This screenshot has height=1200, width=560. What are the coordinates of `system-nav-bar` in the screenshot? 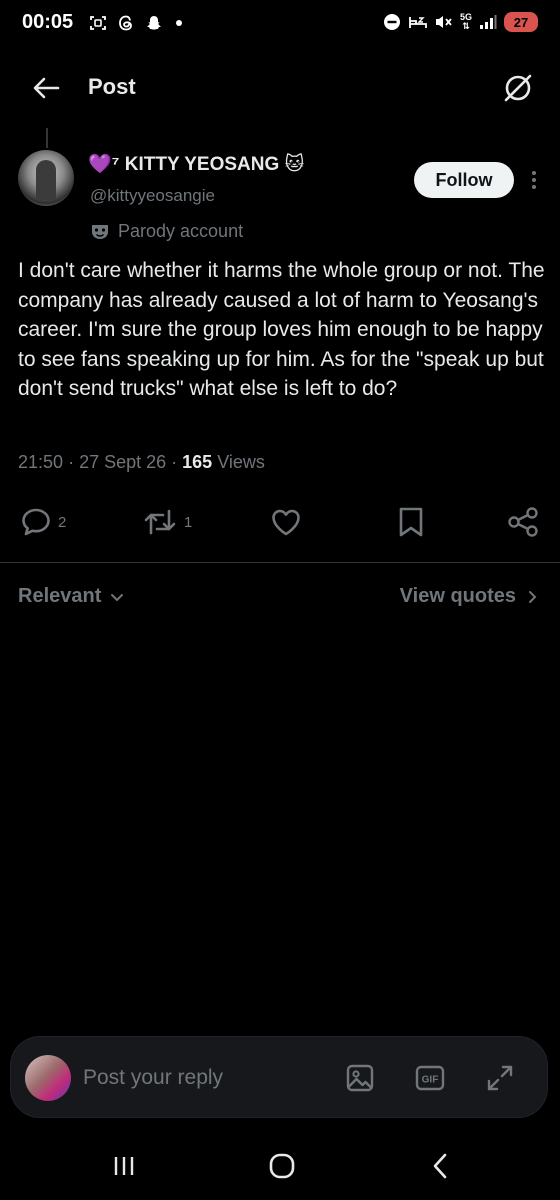 It's located at (280, 1165).